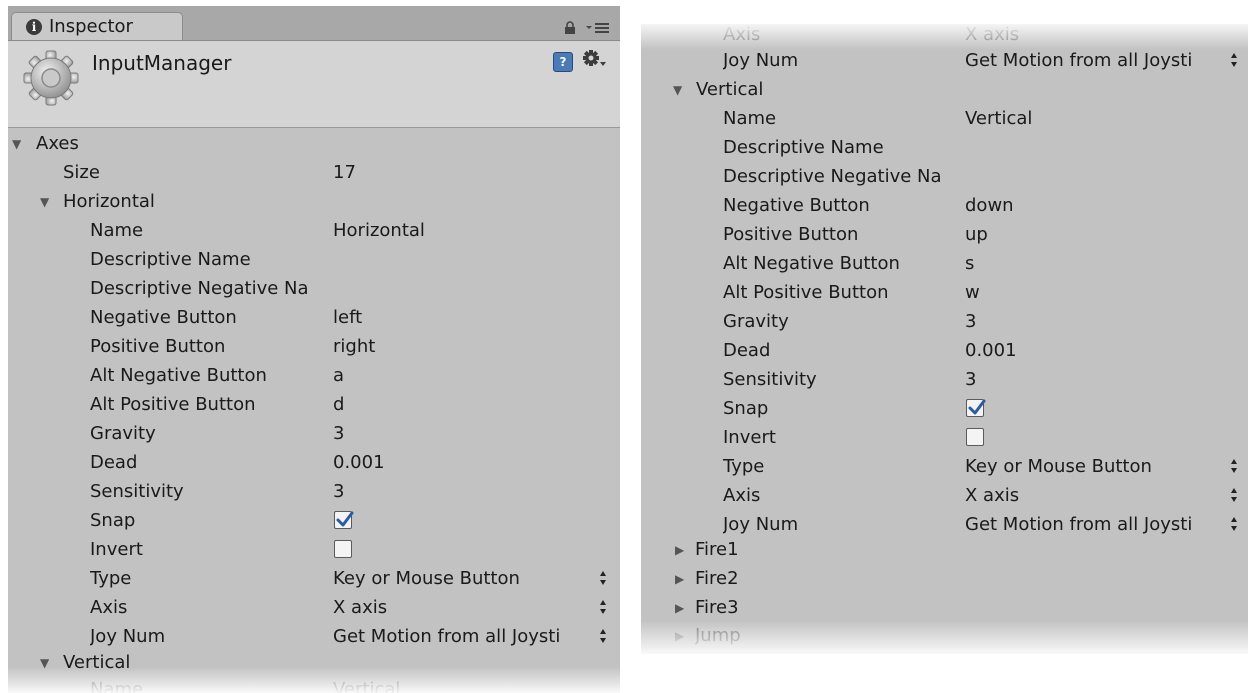 The width and height of the screenshot is (1248, 693). Describe the element at coordinates (338, 376) in the screenshot. I see `alt-negative-button-field: a` at that location.